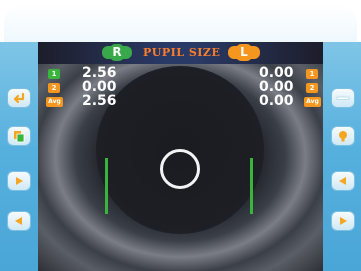 This screenshot has width=361, height=271. I want to click on right-caliper-bar, so click(251, 186).